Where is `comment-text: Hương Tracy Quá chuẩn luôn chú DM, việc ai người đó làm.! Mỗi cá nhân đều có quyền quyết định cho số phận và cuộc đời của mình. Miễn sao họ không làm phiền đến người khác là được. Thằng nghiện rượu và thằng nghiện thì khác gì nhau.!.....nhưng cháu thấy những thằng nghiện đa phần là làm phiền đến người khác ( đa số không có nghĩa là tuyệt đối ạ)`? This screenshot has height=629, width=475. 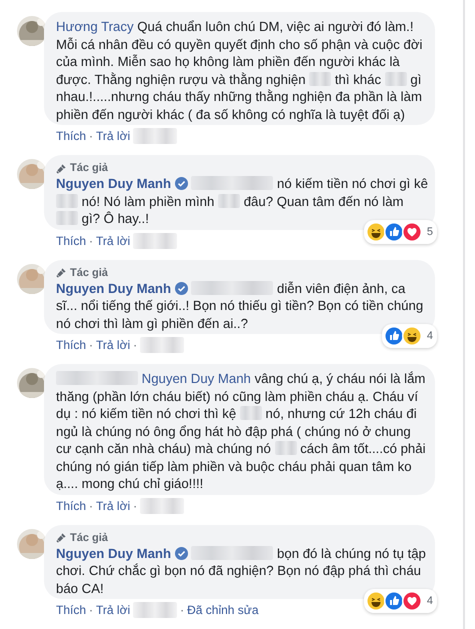
comment-text: Hương Tracy Quá chuẩn luôn chú DM, việc ai người đó làm.! Mỗi cá nhân đều có quyền quyết định cho số phận và cuộc đời của mình. Miễn sao họ không làm phiền đến người khác là được. Thằng nghiện rượu và thằng nghiện thì khác gì nhau.!.....nhưng cháu thấy những thằng nghiện đa phần là làm phiền đến người khác ( đa số không có nghĩa là tuyệt đối ạ) is located at coordinates (240, 70).